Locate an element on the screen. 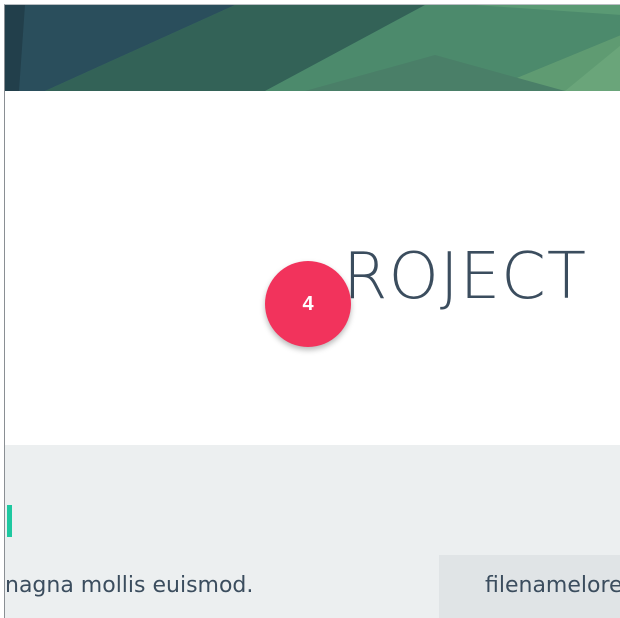  hero-title: ROJECT is located at coordinates (465, 277).